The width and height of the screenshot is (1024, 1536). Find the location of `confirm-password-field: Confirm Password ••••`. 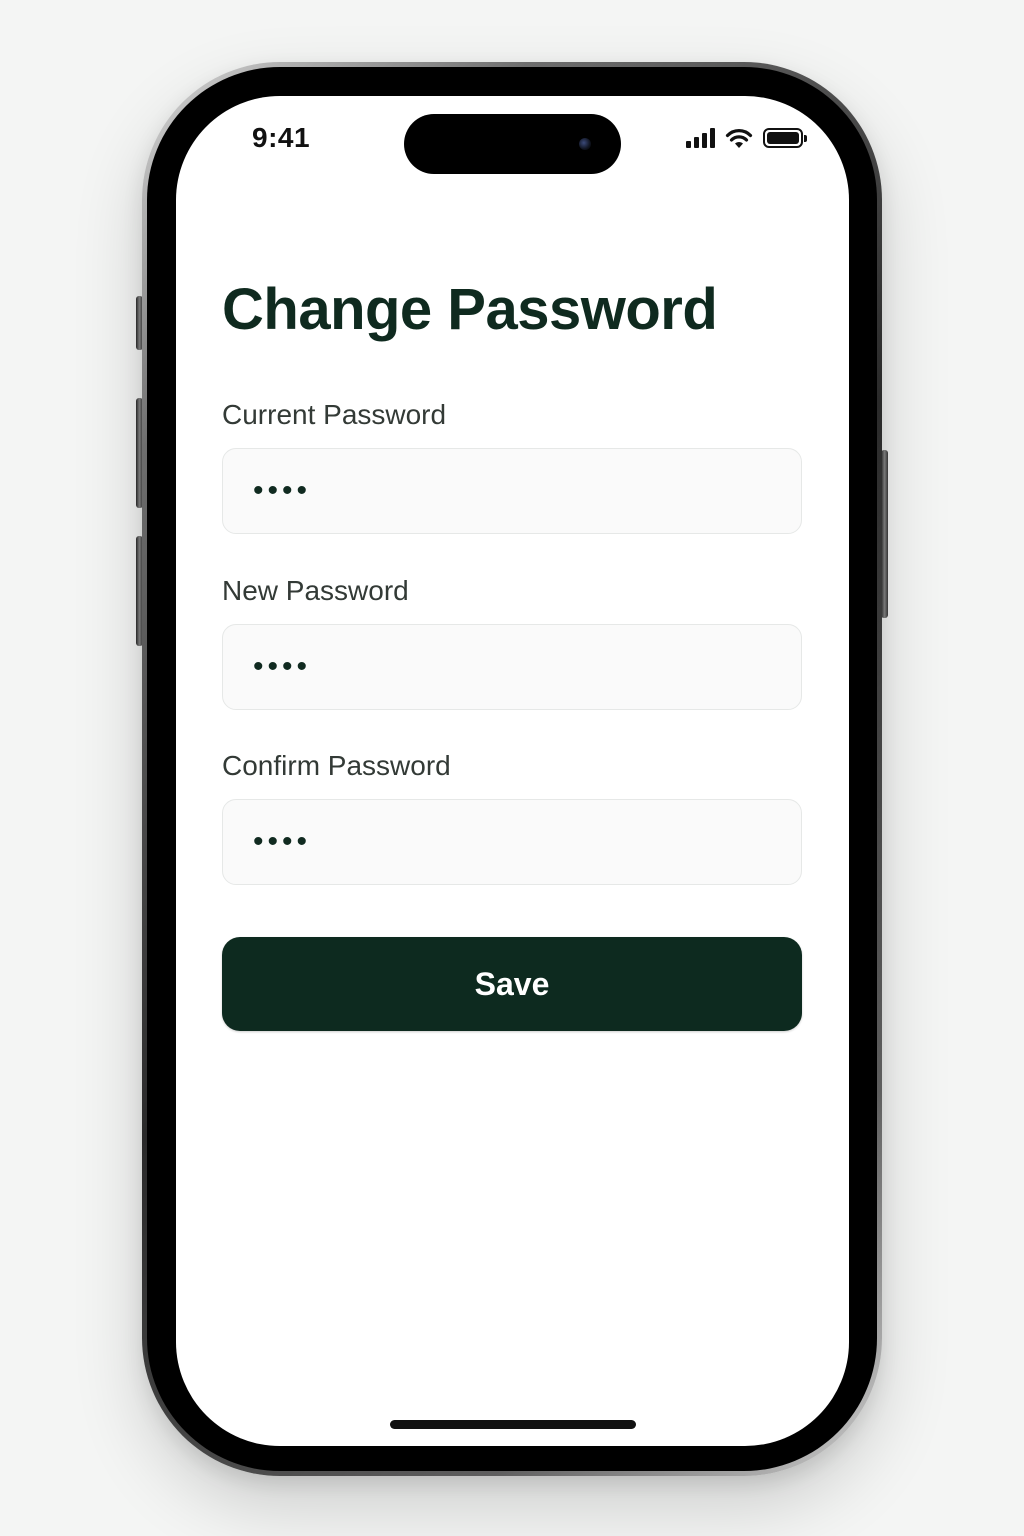

confirm-password-field: Confirm Password •••• is located at coordinates (512, 817).